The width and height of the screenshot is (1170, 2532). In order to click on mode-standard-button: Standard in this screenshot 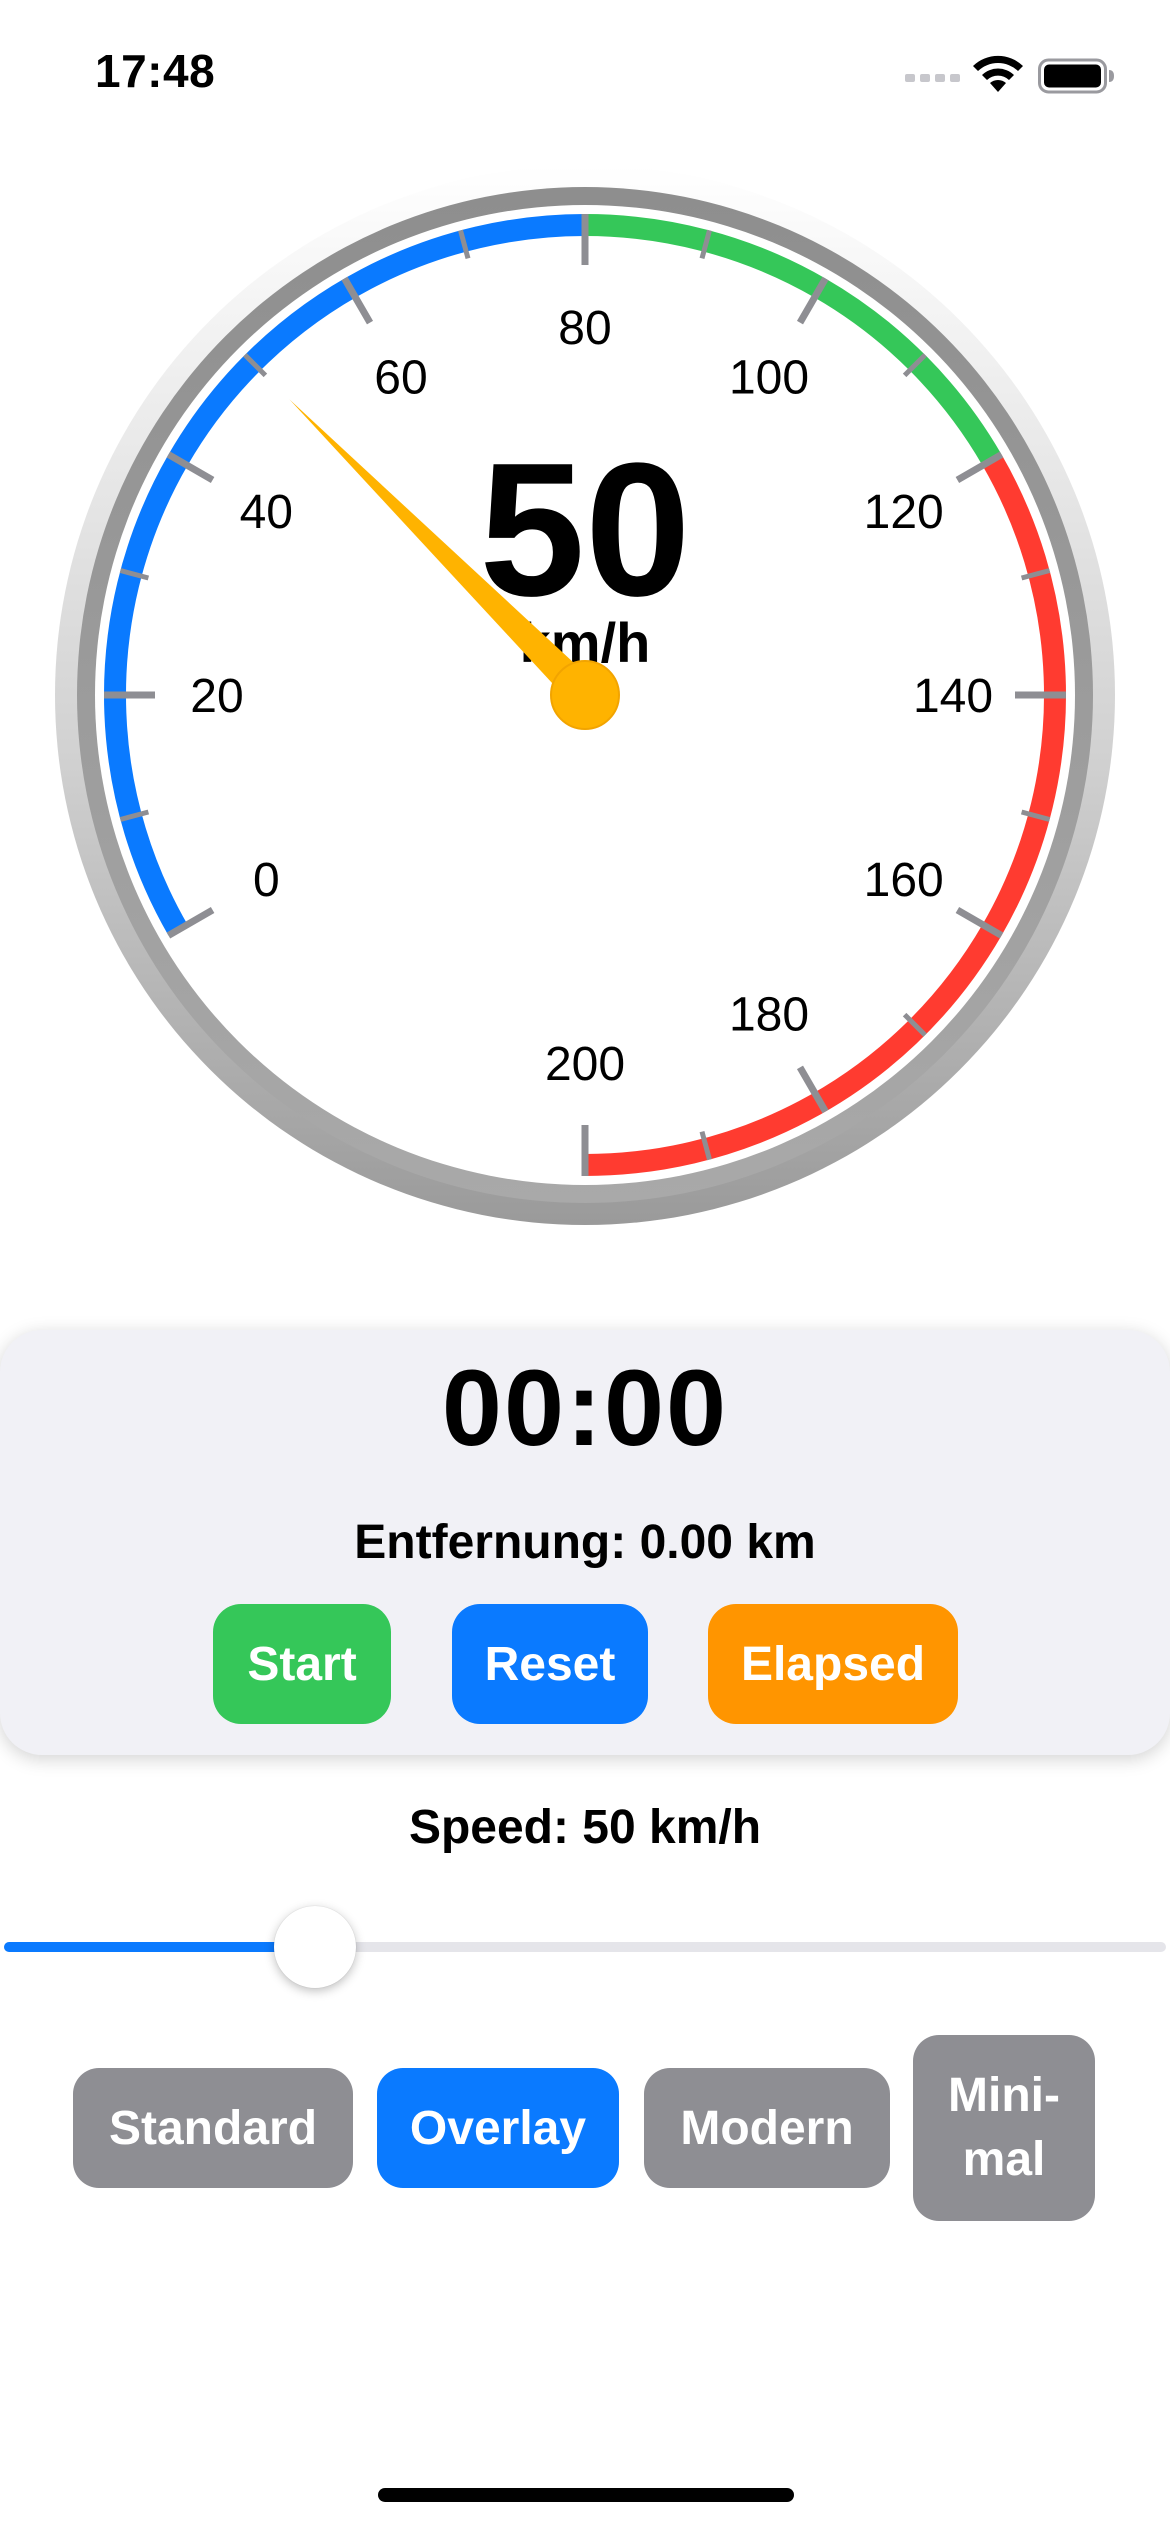, I will do `click(213, 2128)`.